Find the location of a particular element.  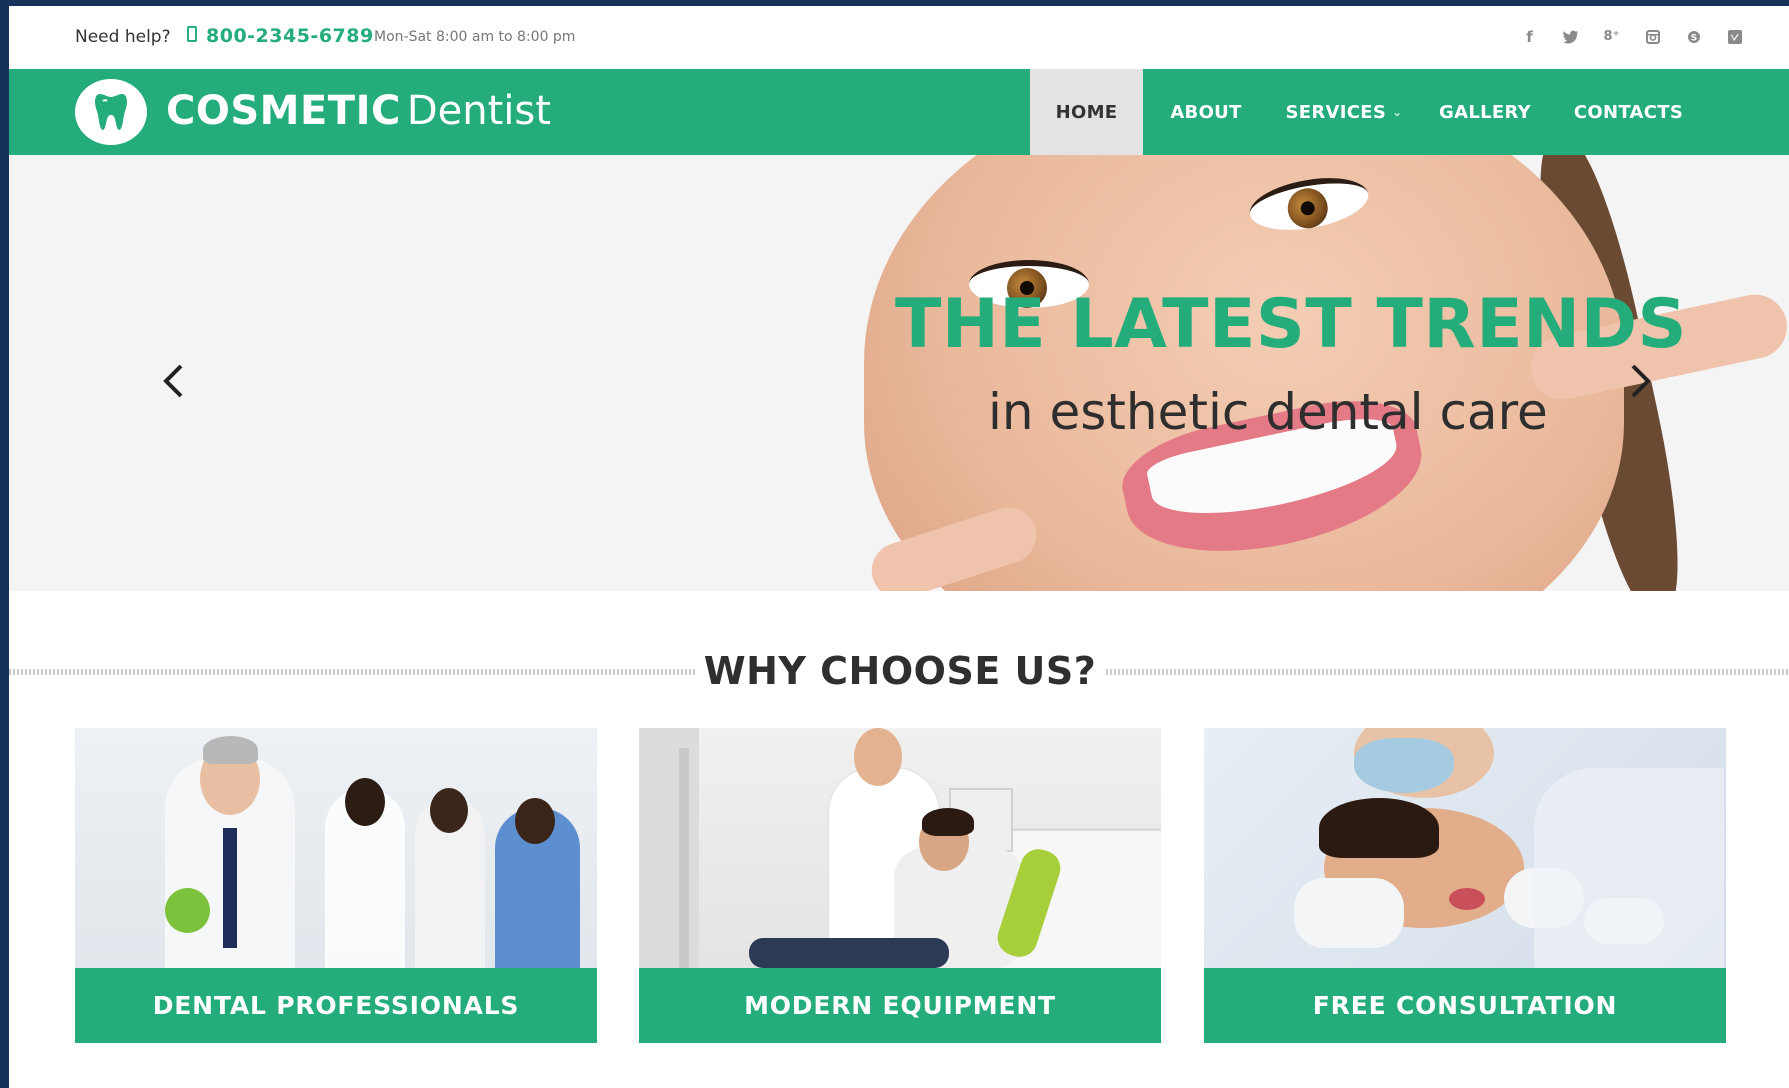

twitter-icon is located at coordinates (1570, 36).